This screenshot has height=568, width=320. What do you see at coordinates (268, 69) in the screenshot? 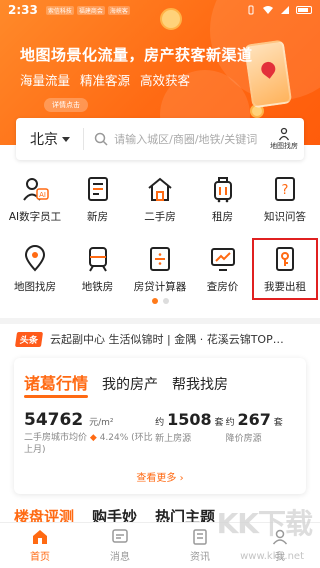
I see `map-pin-icon` at bounding box center [268, 69].